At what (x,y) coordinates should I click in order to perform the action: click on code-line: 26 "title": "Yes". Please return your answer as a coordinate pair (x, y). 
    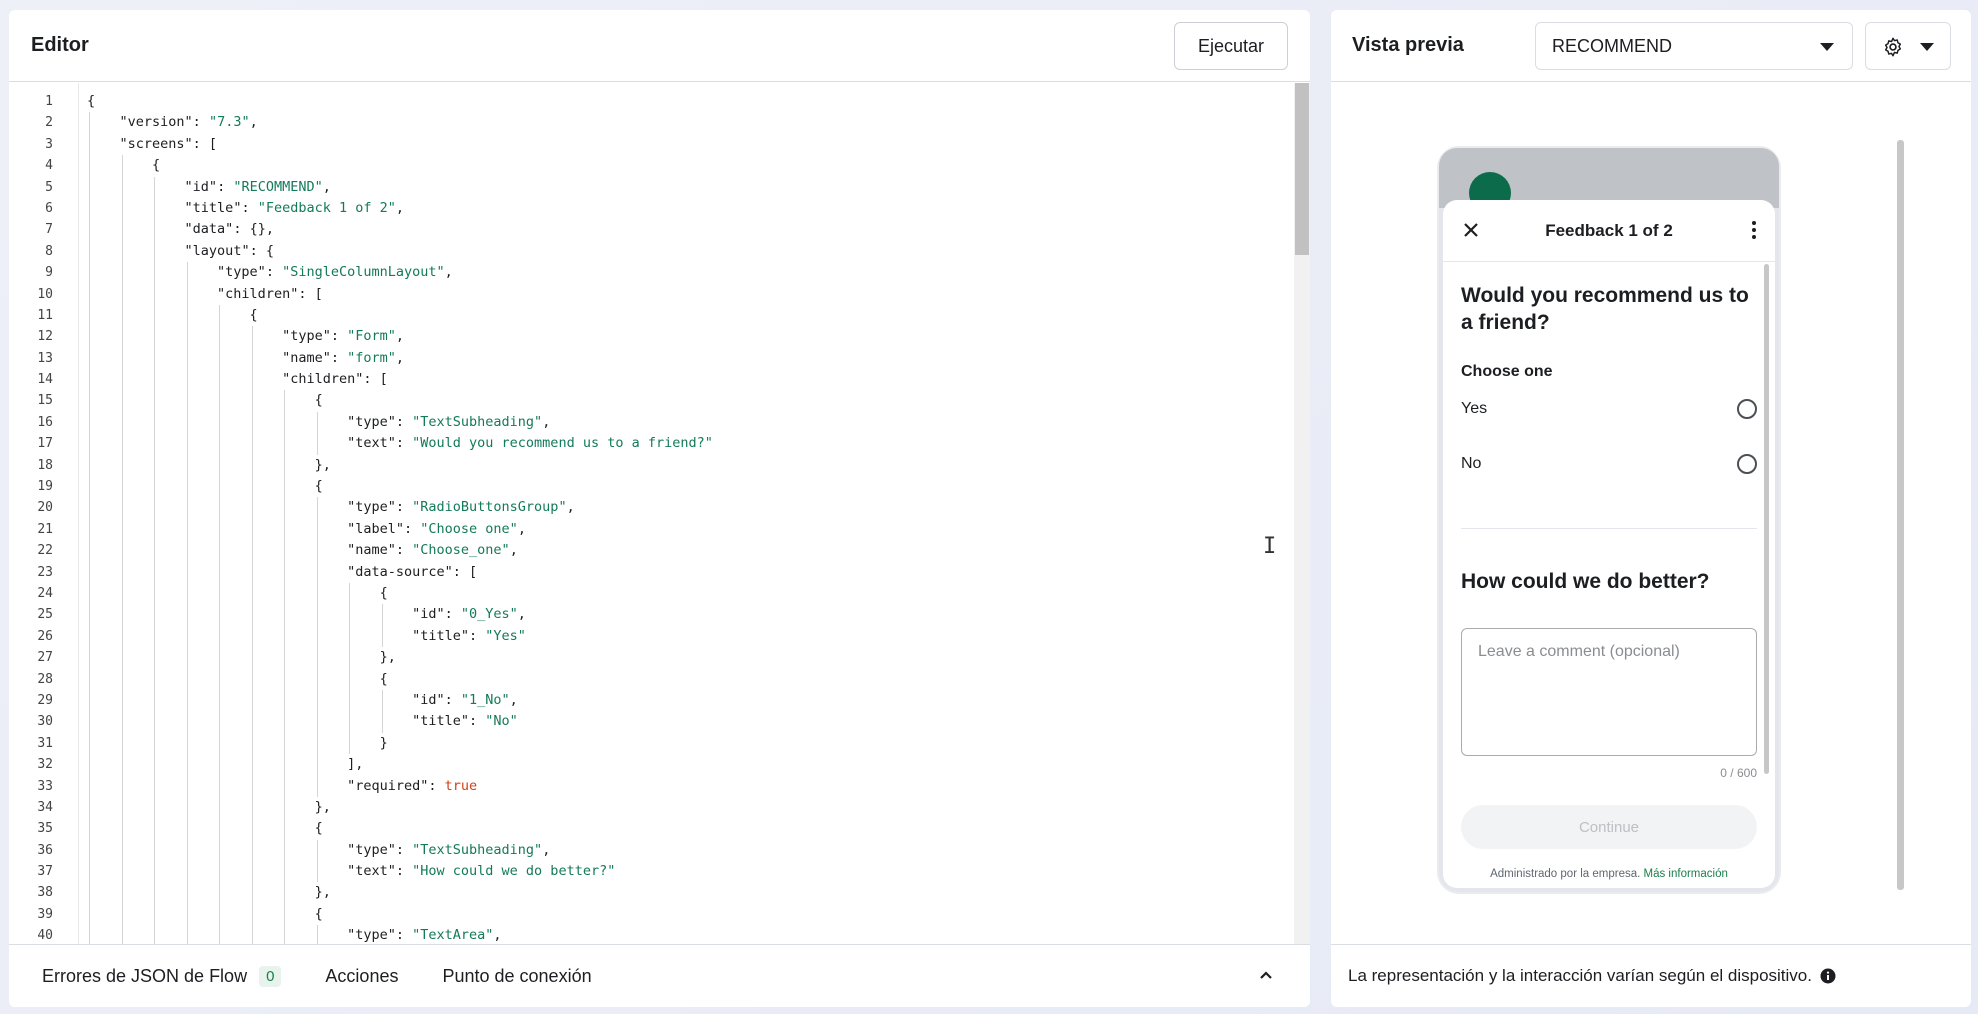
    Looking at the image, I should click on (651, 636).